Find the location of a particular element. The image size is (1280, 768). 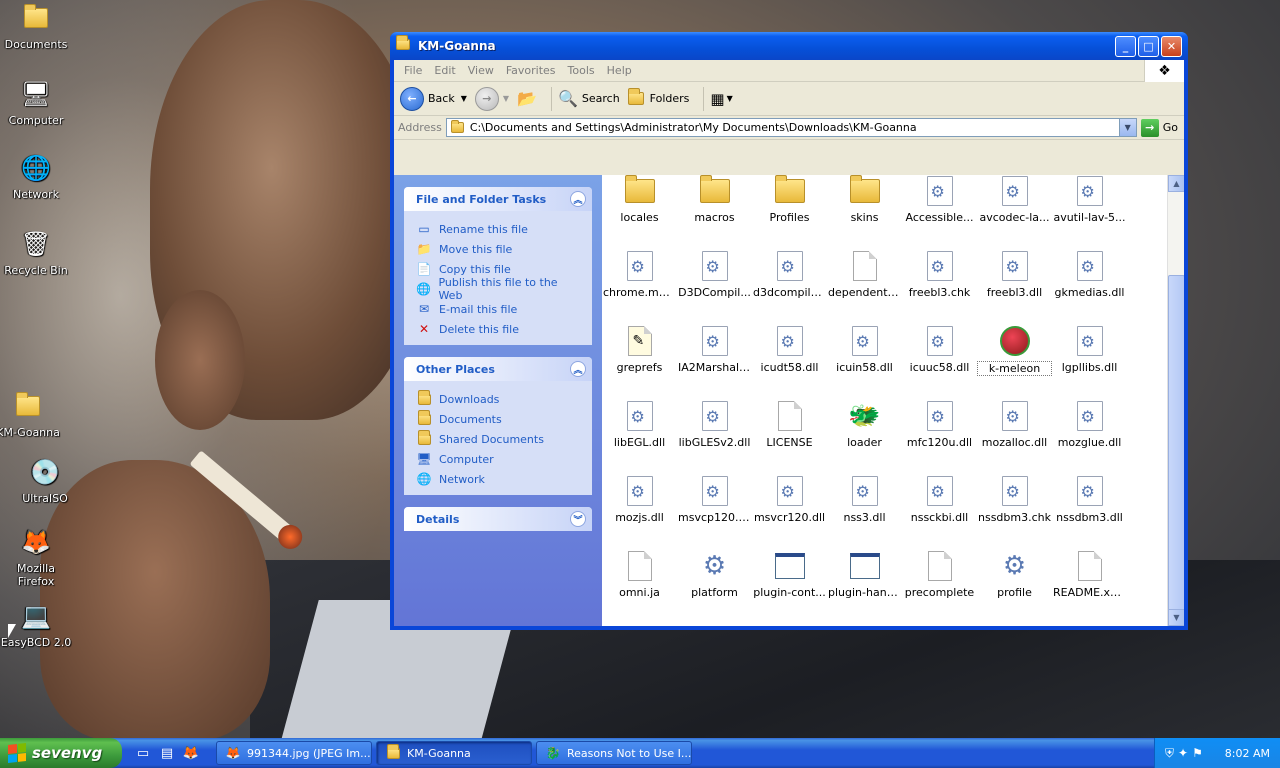

vertical-scrollbar: ▲ ▼ is located at coordinates (1175, 400).